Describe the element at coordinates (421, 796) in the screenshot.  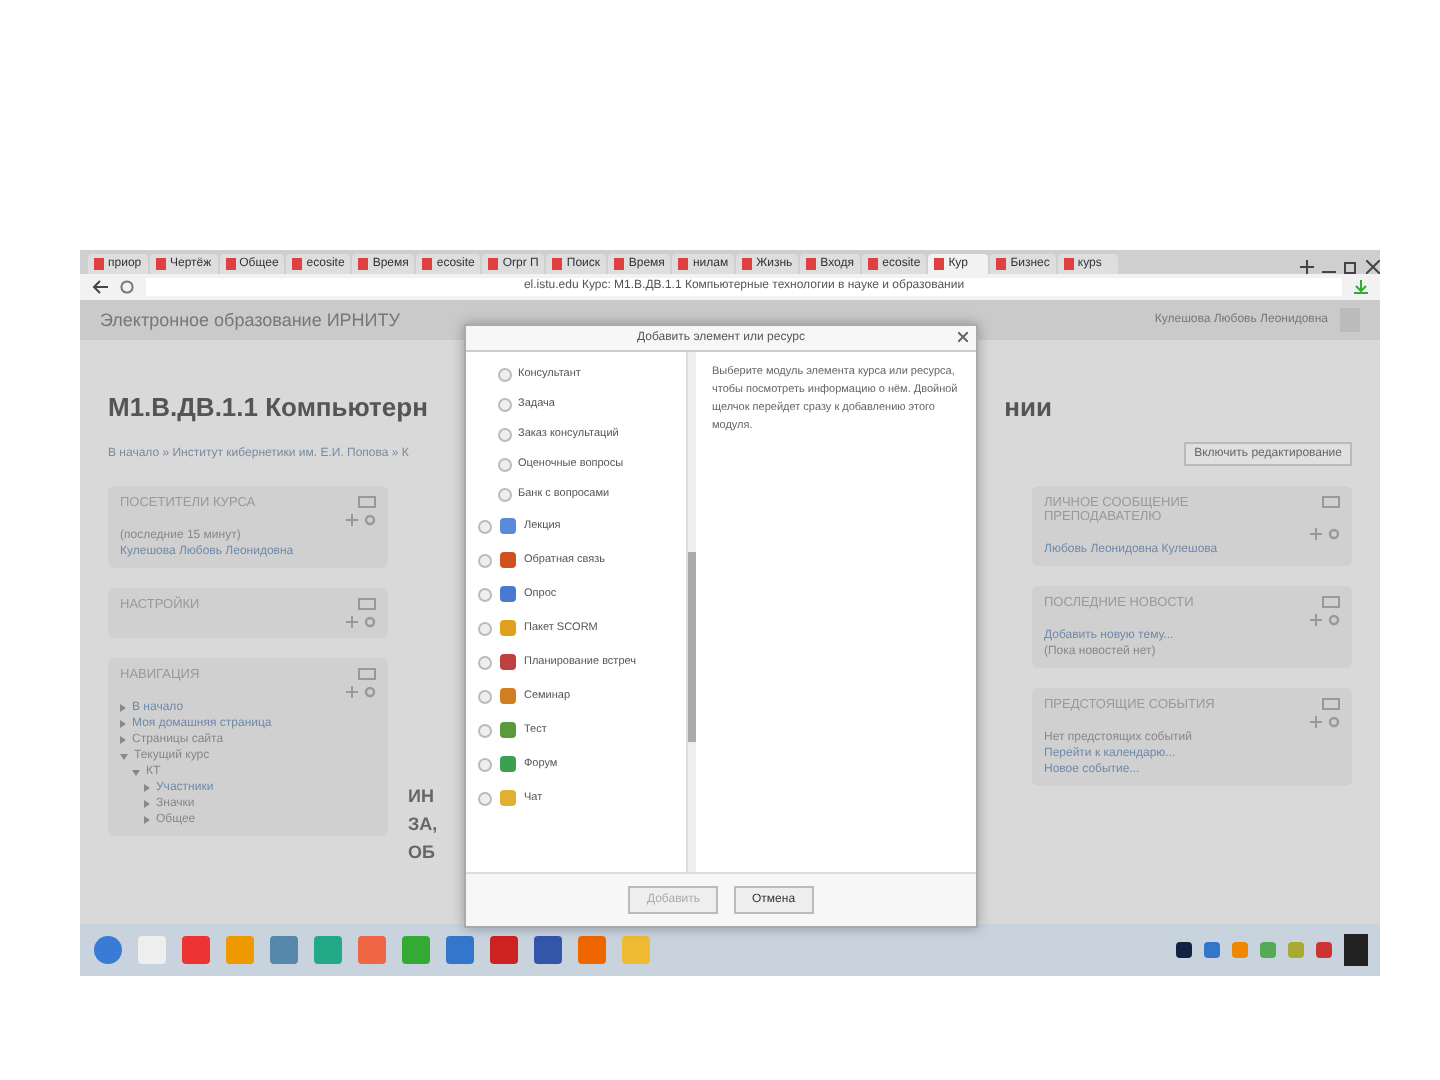
I see `section-heading: ИН` at that location.